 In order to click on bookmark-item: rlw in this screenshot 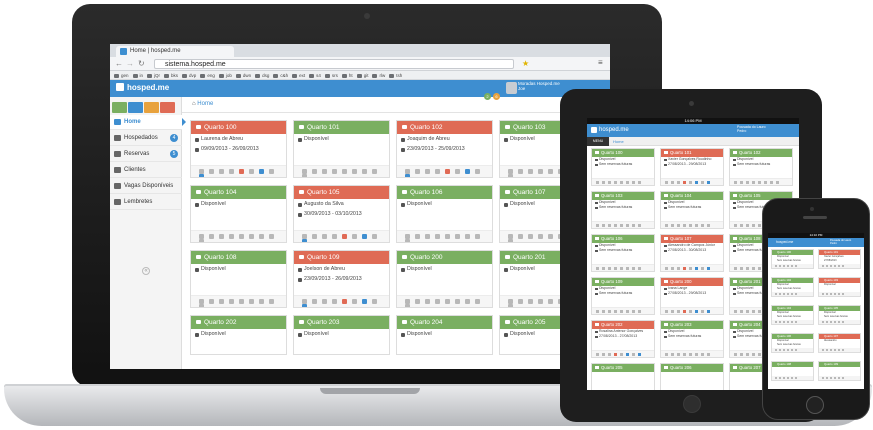, I will do `click(378, 75)`.